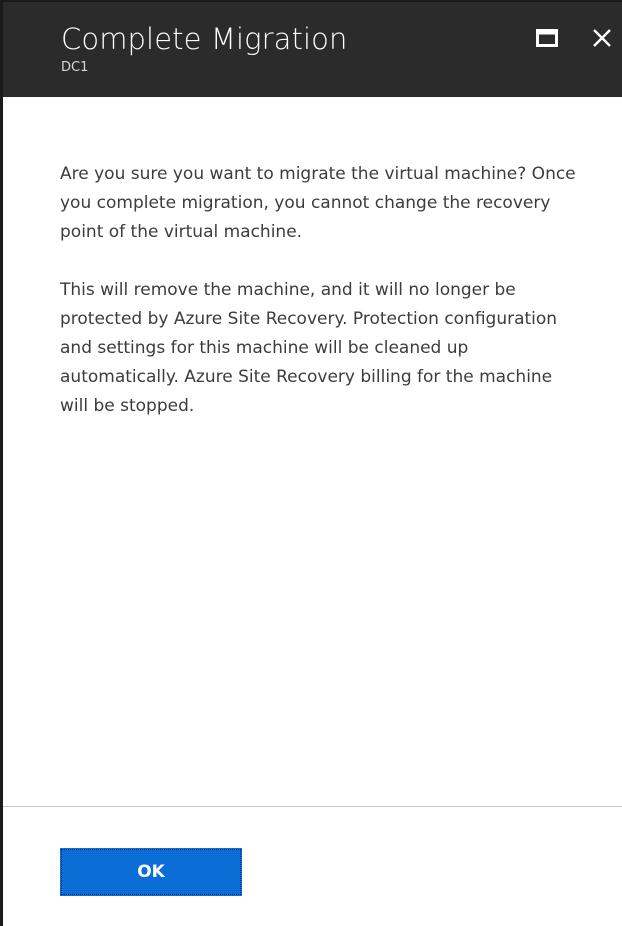 The image size is (622, 926). What do you see at coordinates (204, 39) in the screenshot?
I see `blade-title: Complete Migration` at bounding box center [204, 39].